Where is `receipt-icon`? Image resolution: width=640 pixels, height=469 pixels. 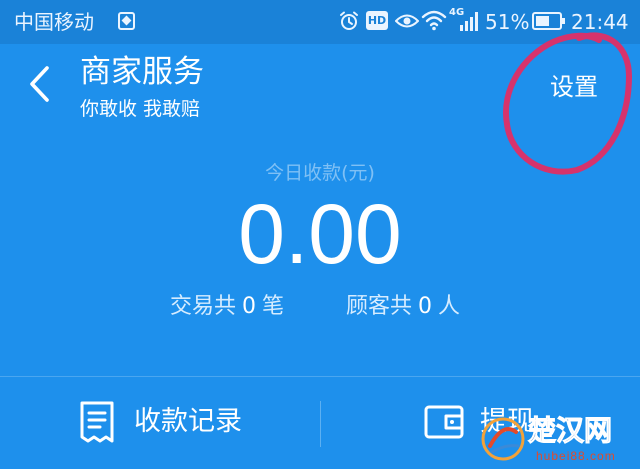
receipt-icon is located at coordinates (97, 422).